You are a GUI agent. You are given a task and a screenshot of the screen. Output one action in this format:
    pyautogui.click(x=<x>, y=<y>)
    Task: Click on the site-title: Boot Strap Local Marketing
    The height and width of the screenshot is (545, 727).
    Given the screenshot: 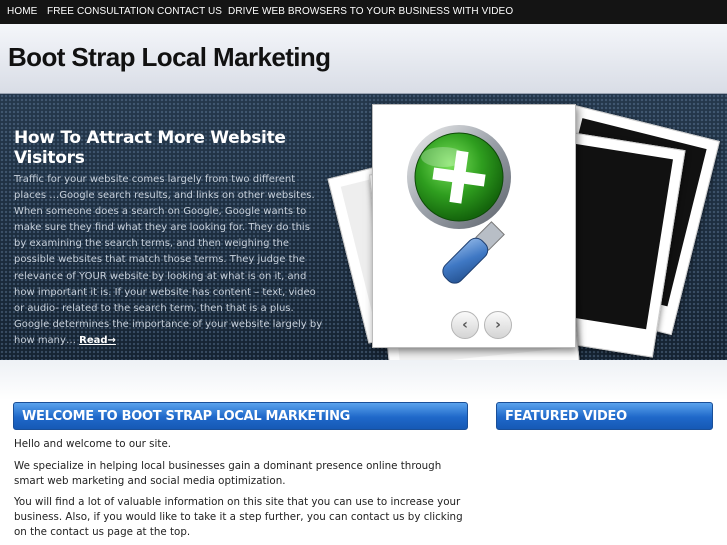 What is the action you would take?
    pyautogui.click(x=169, y=57)
    